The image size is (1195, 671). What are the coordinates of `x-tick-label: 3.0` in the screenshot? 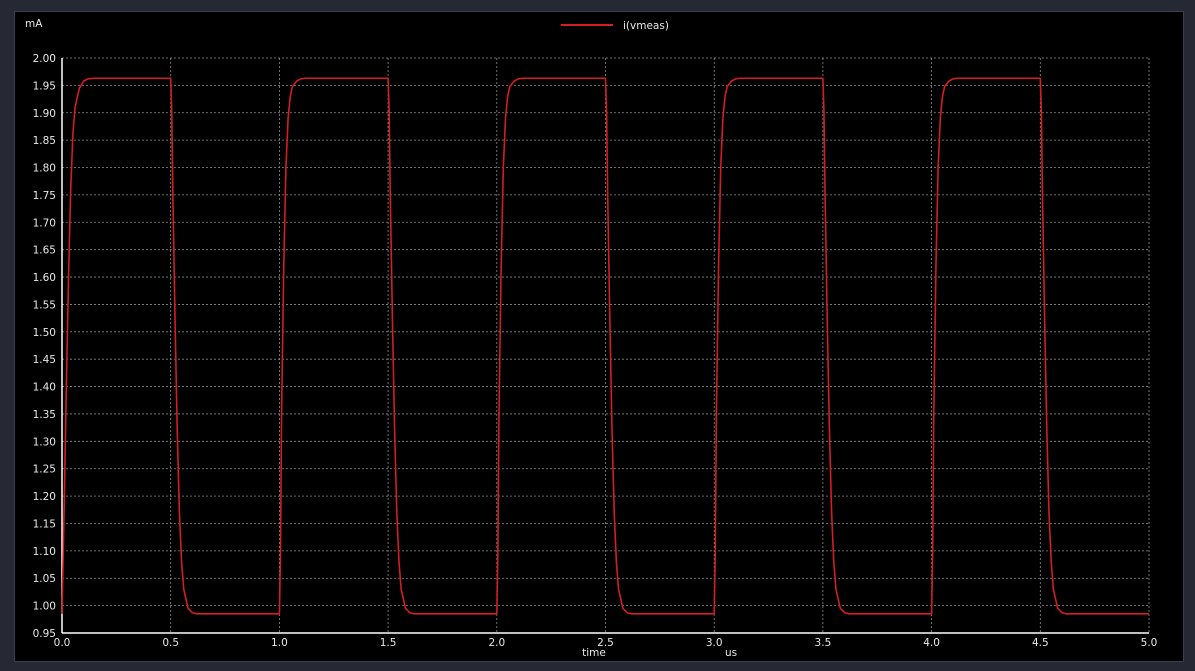 It's located at (714, 643).